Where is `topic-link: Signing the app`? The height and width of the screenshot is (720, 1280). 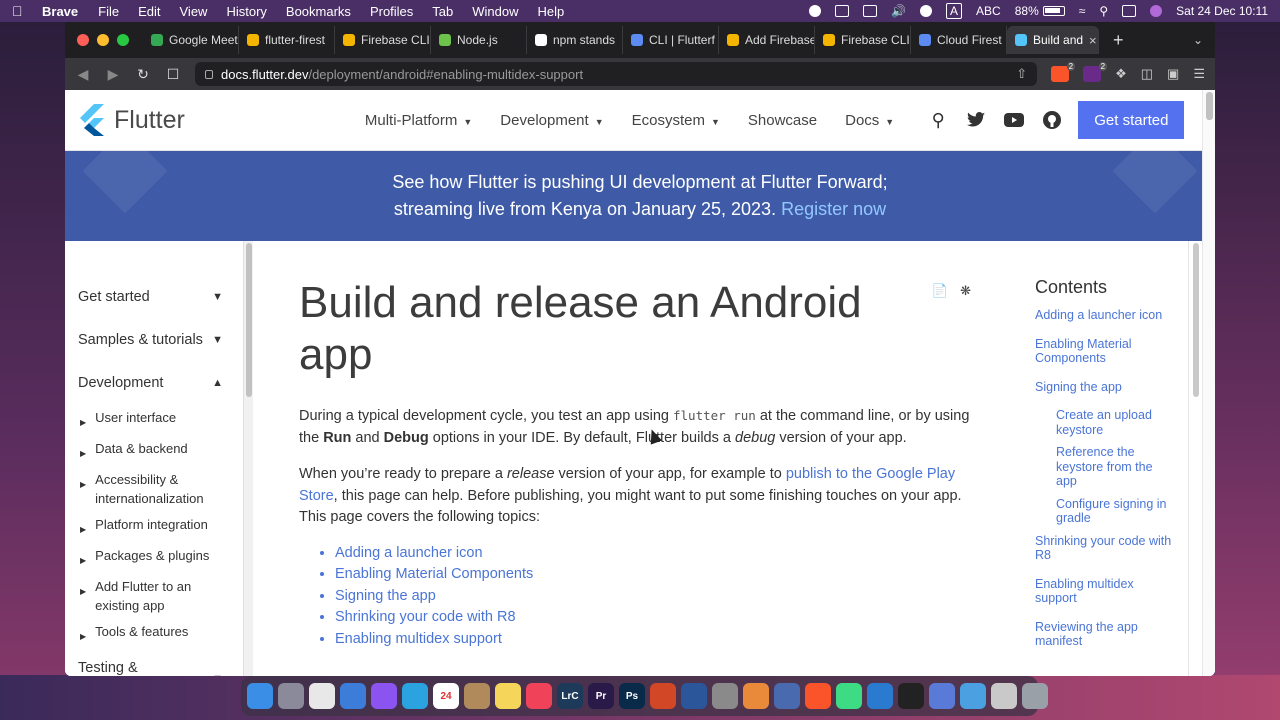 topic-link: Signing the app is located at coordinates (385, 596).